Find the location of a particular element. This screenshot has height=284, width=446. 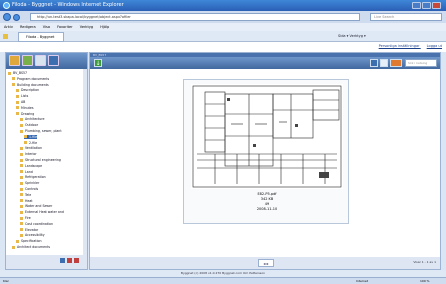

tree-item: Controls is located at coordinates (29, 189).